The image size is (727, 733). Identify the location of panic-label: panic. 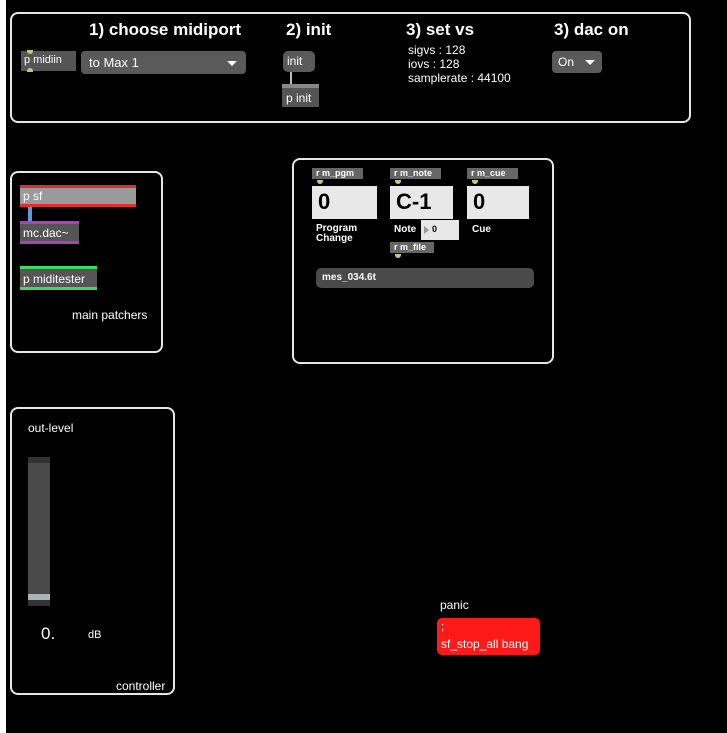
(454, 605).